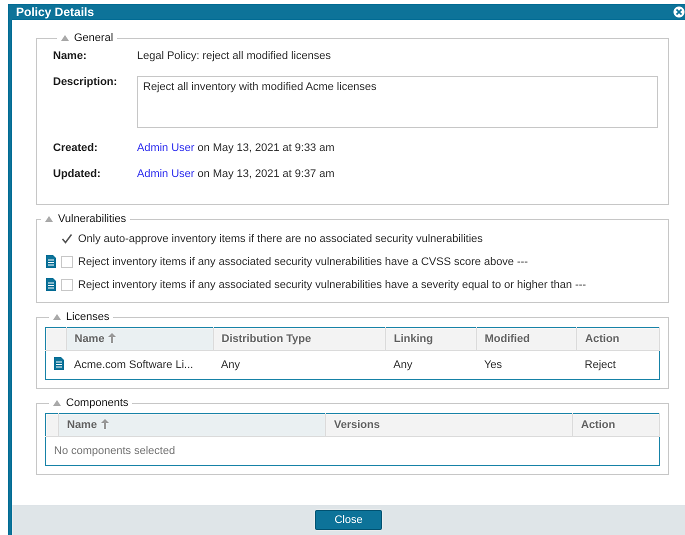 The image size is (685, 535). I want to click on field-label: Created:, so click(76, 148).